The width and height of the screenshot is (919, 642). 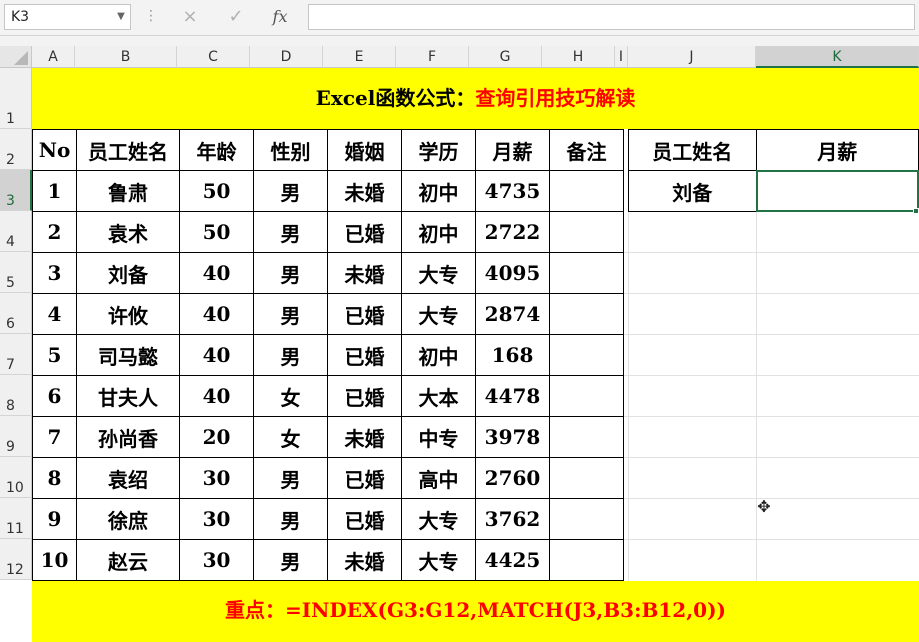 I want to click on table-cell: 甘夫人, so click(x=128, y=396).